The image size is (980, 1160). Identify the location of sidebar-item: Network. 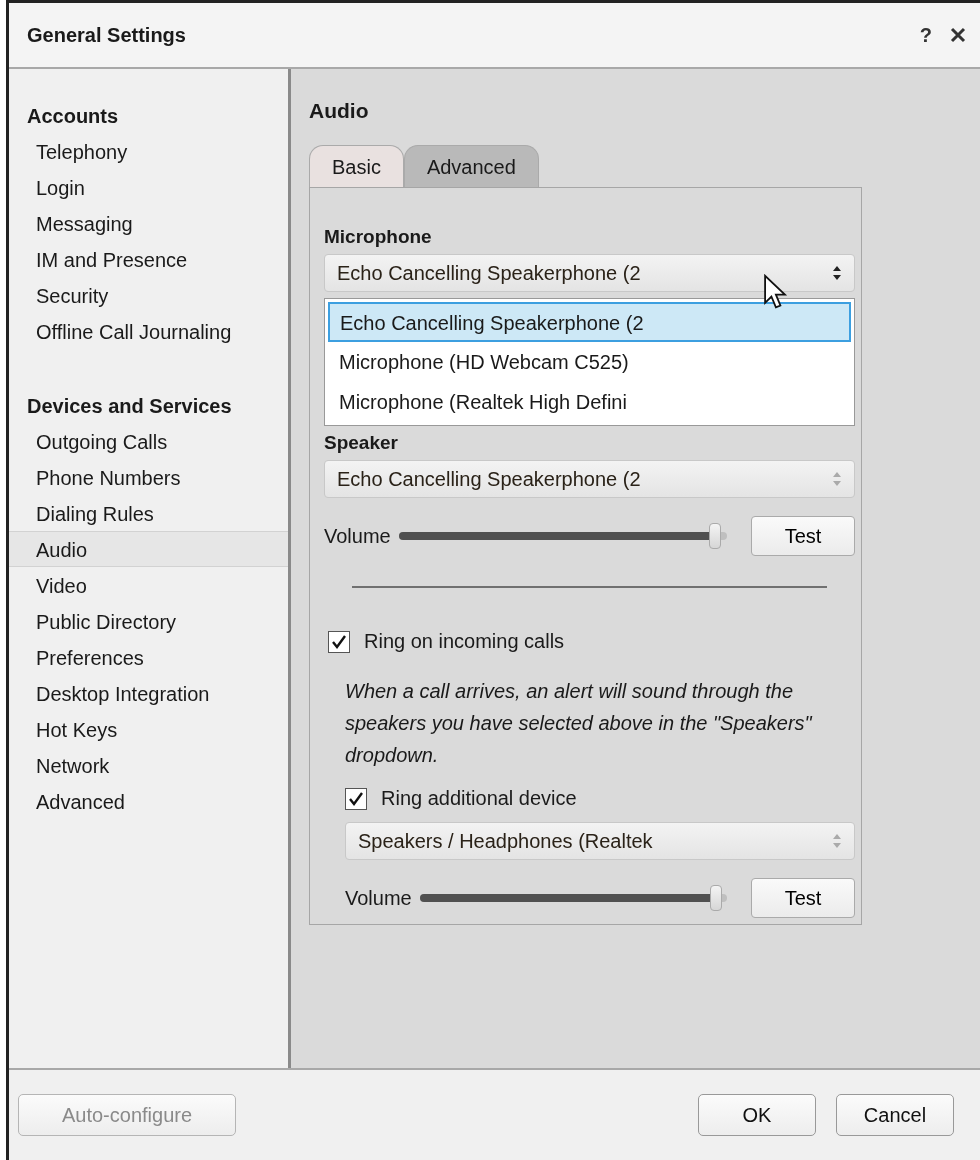
(148, 765).